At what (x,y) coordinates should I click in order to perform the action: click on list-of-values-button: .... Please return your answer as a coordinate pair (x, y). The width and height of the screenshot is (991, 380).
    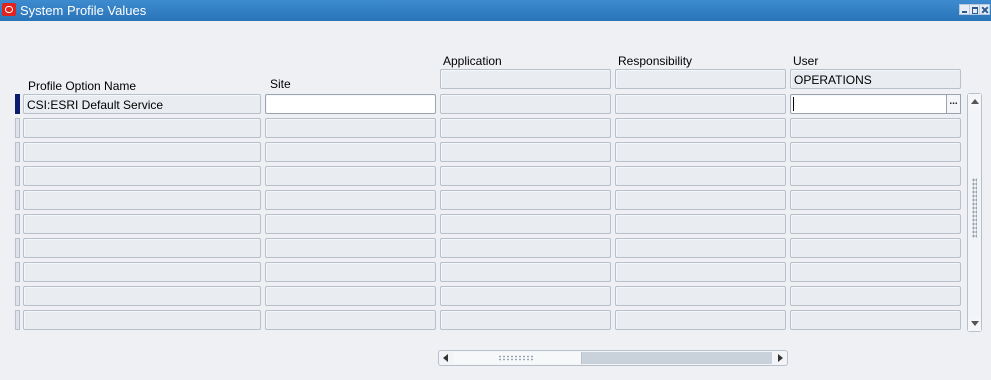
    Looking at the image, I should click on (953, 104).